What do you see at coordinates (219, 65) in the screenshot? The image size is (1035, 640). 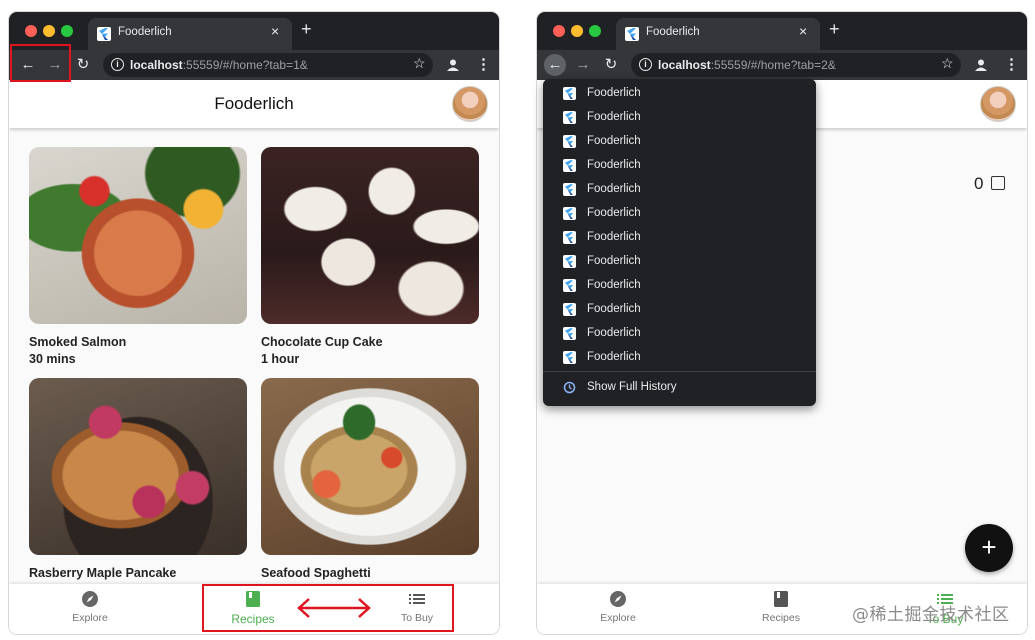 I see `url-text: localhost:55559/#/home?tab=1&` at bounding box center [219, 65].